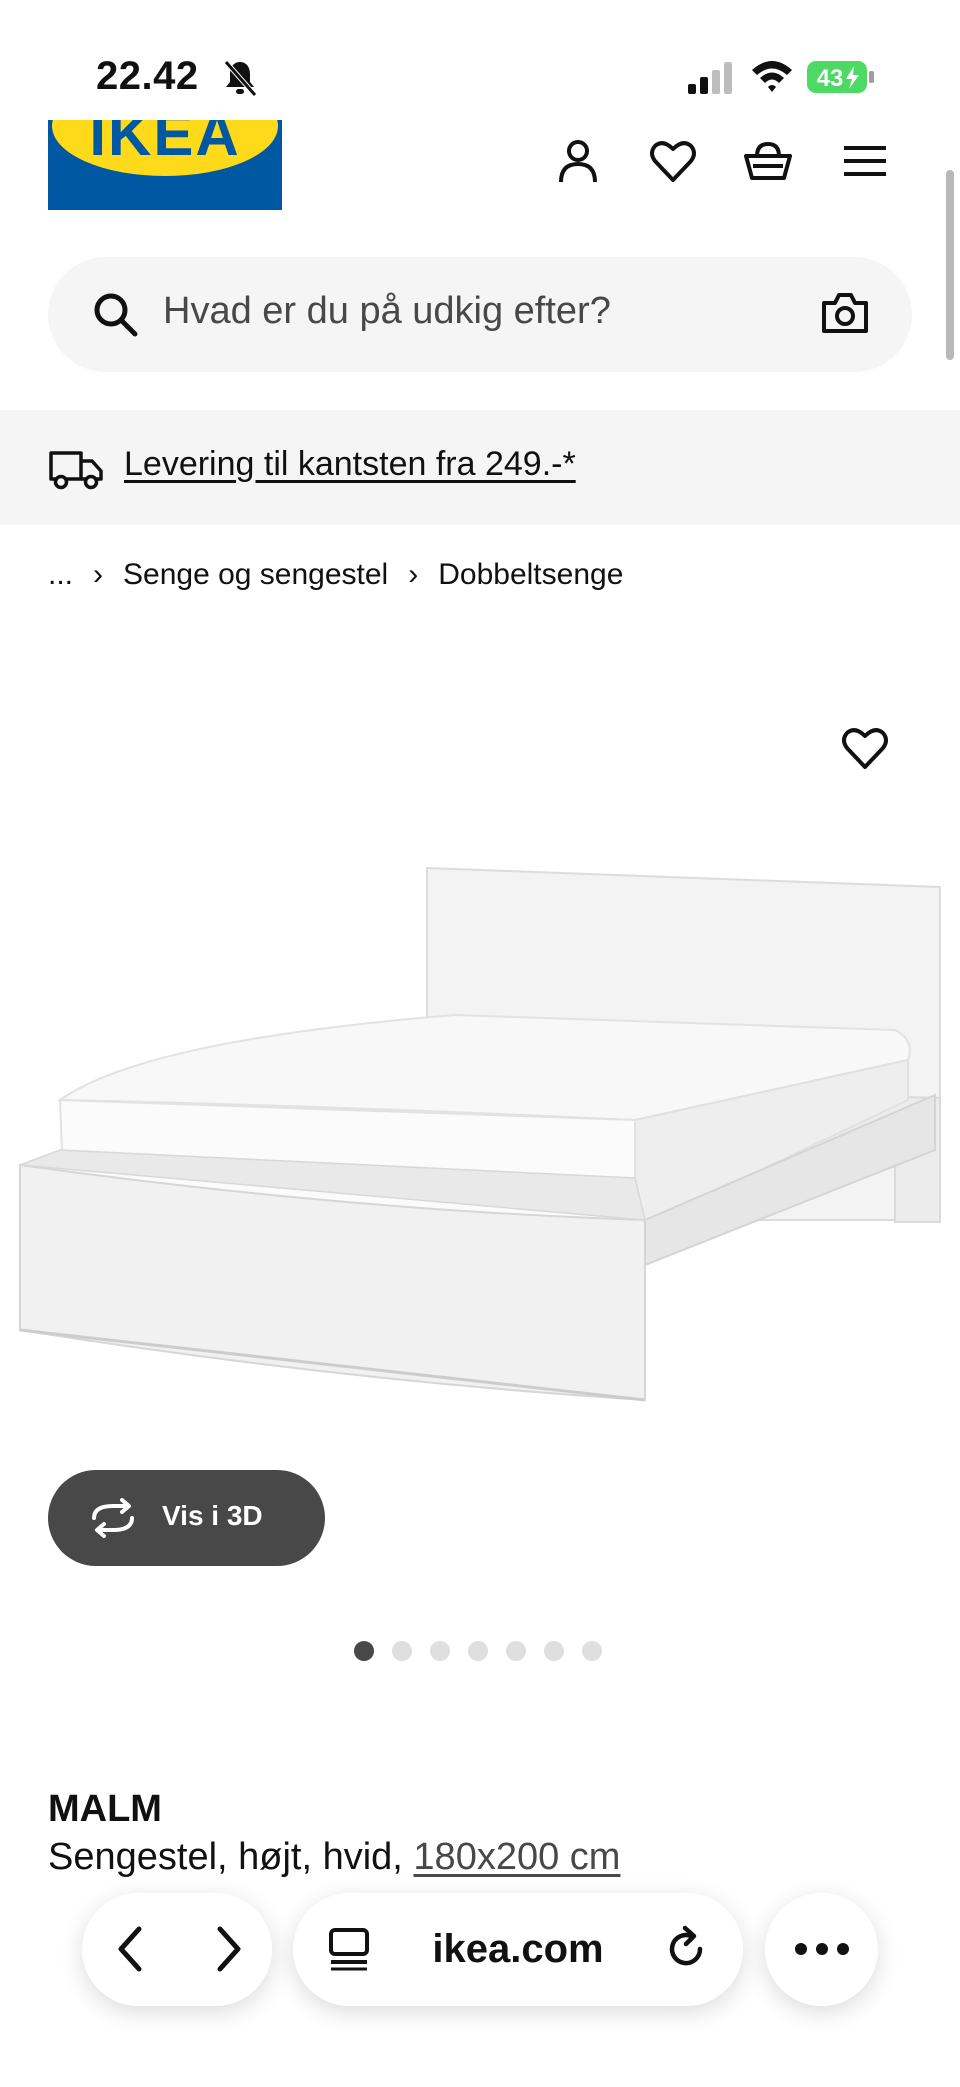 This screenshot has width=960, height=2087. What do you see at coordinates (76, 470) in the screenshot?
I see `delivery-truck-icon` at bounding box center [76, 470].